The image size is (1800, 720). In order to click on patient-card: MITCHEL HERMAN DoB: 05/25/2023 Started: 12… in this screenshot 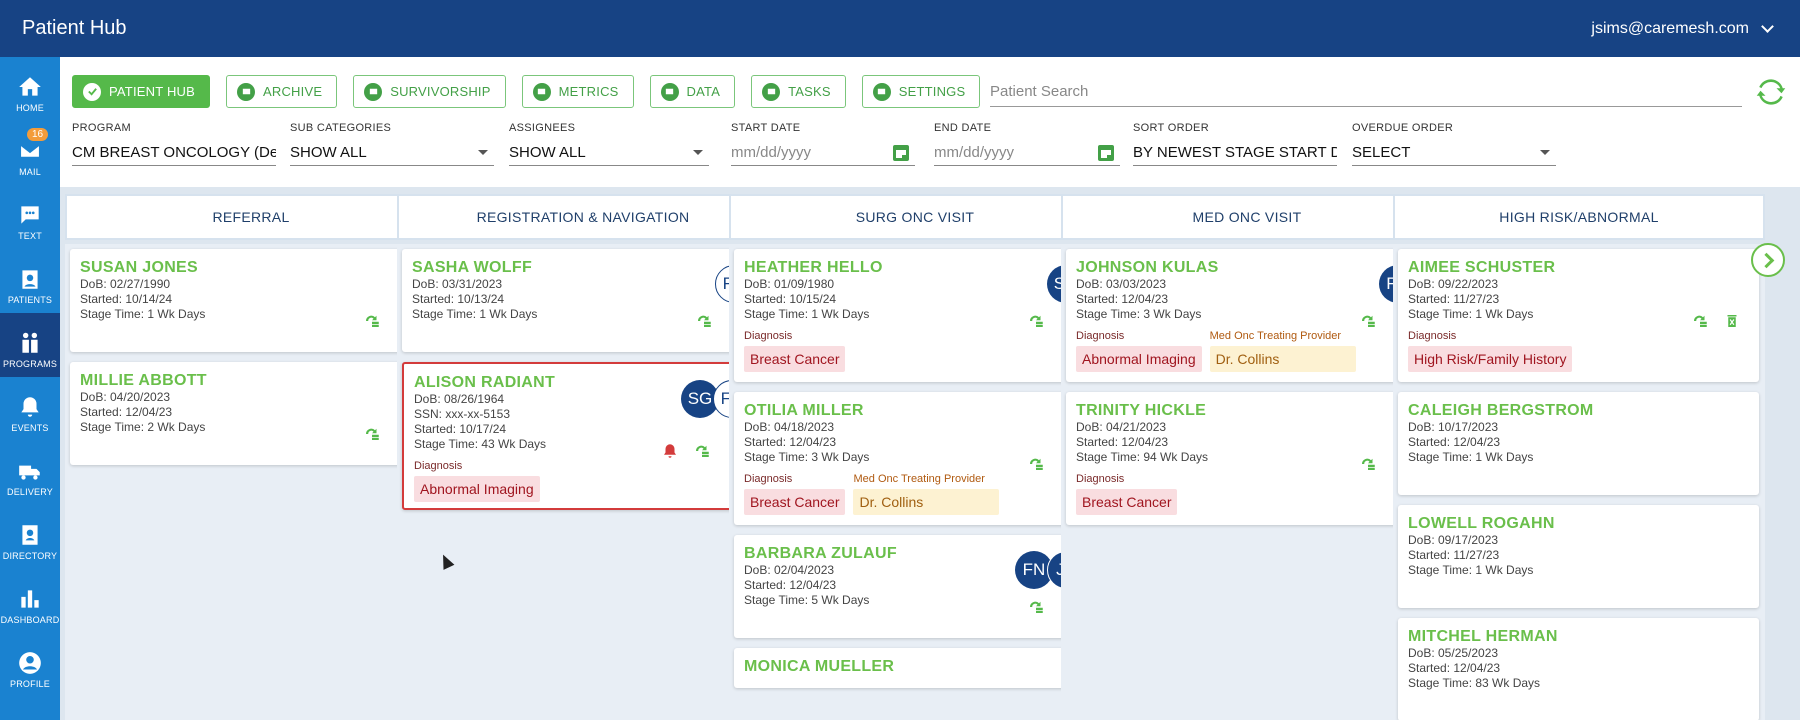, I will do `click(1578, 669)`.